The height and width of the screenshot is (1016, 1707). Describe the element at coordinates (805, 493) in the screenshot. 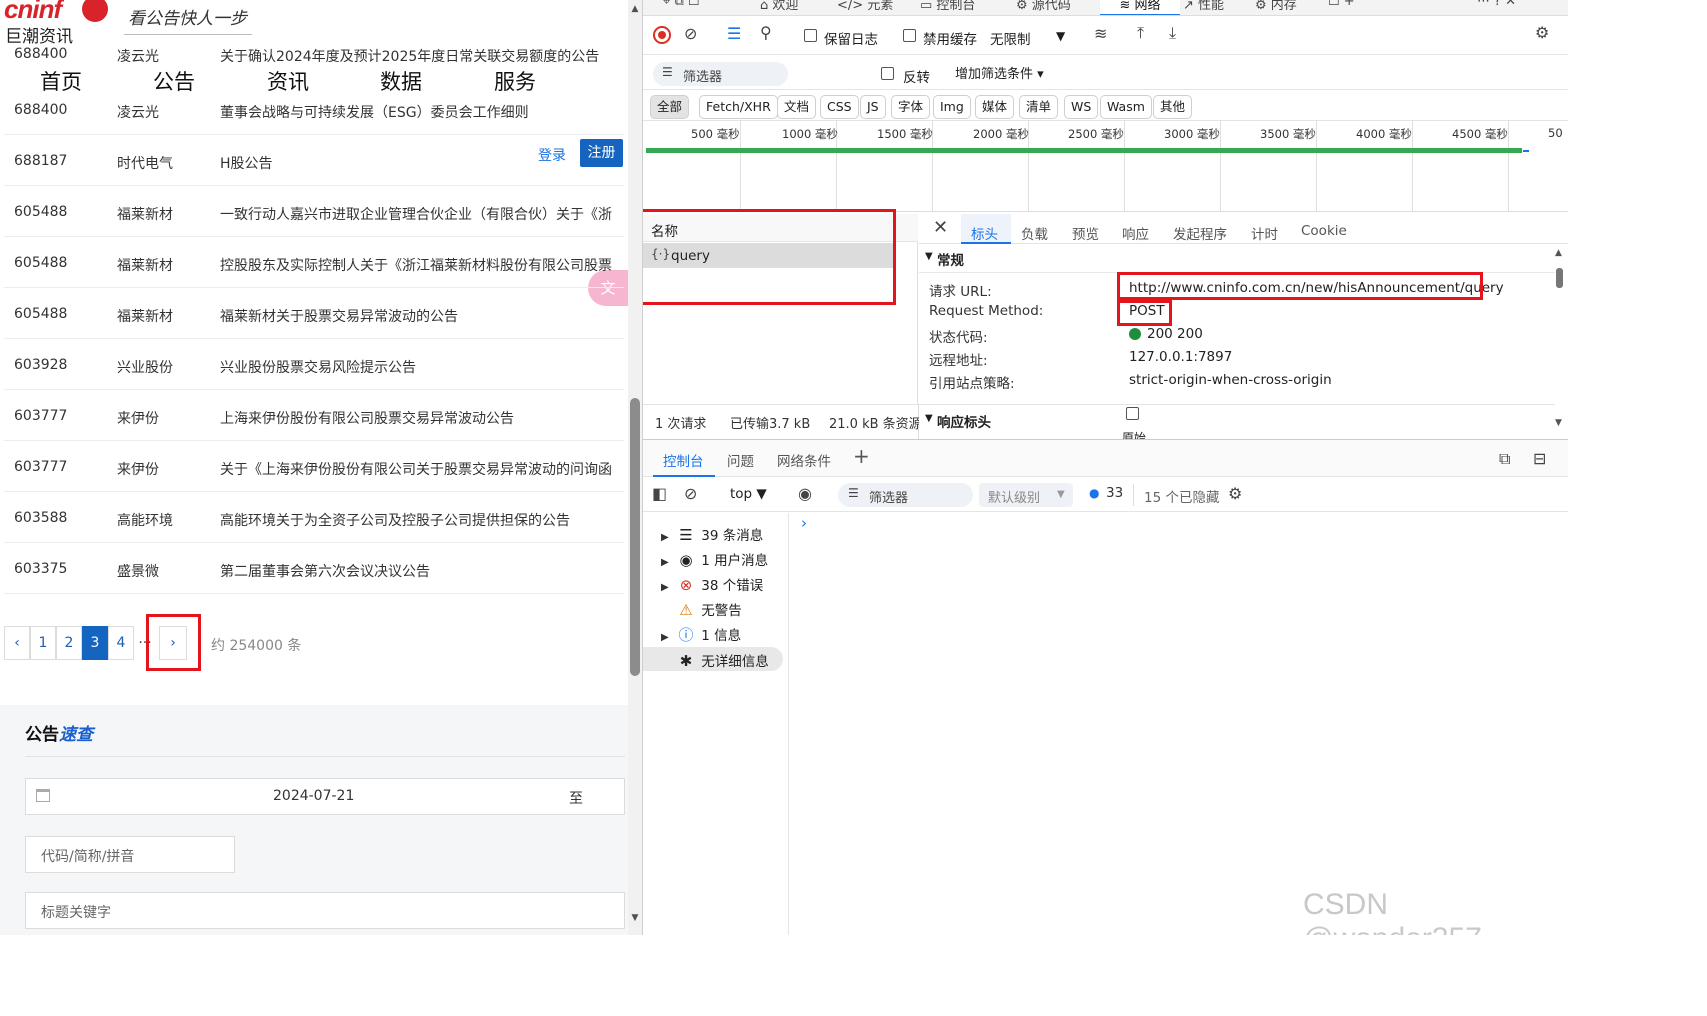

I see `live-expression-eye-icon: ◉` at that location.